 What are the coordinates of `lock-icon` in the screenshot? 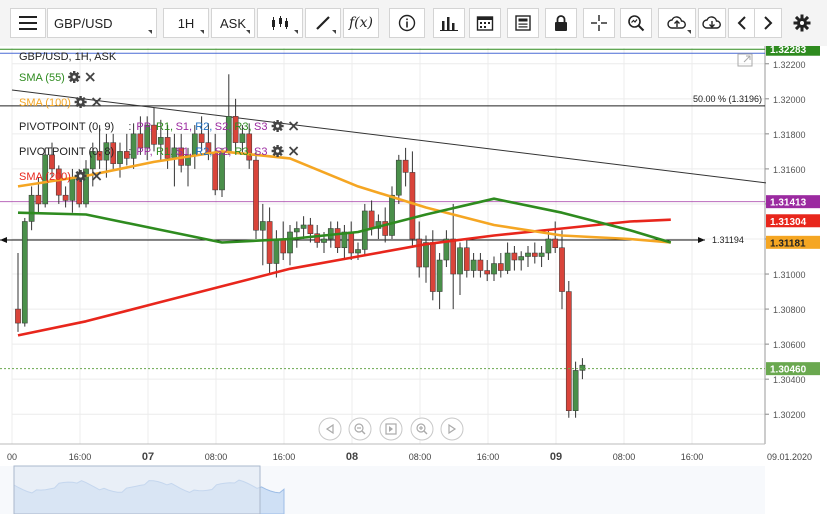 It's located at (561, 23).